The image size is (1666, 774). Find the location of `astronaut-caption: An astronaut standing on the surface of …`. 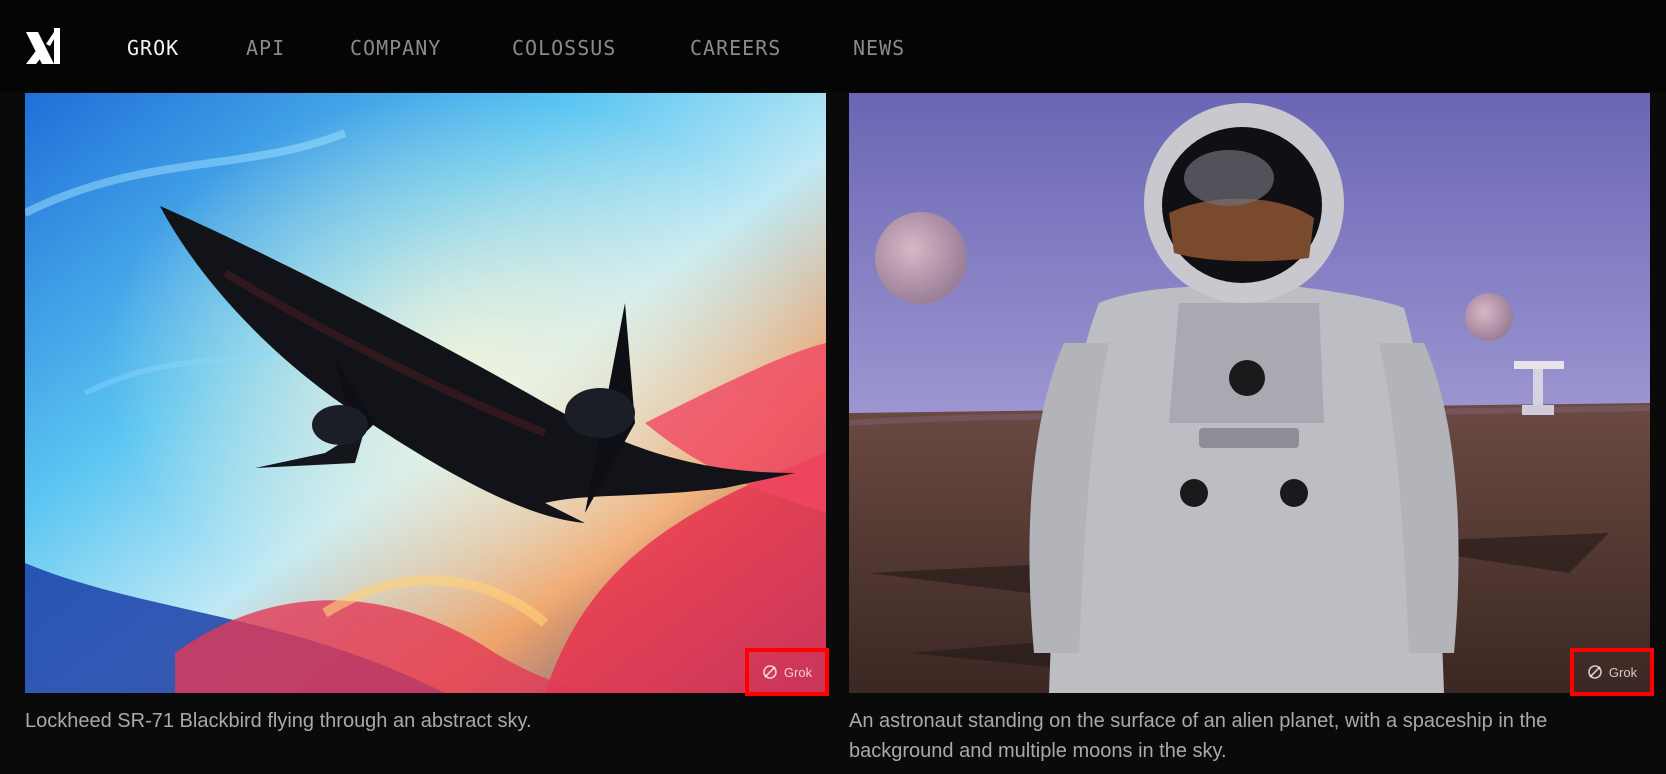

astronaut-caption: An astronaut standing on the surface of … is located at coordinates (1249, 736).